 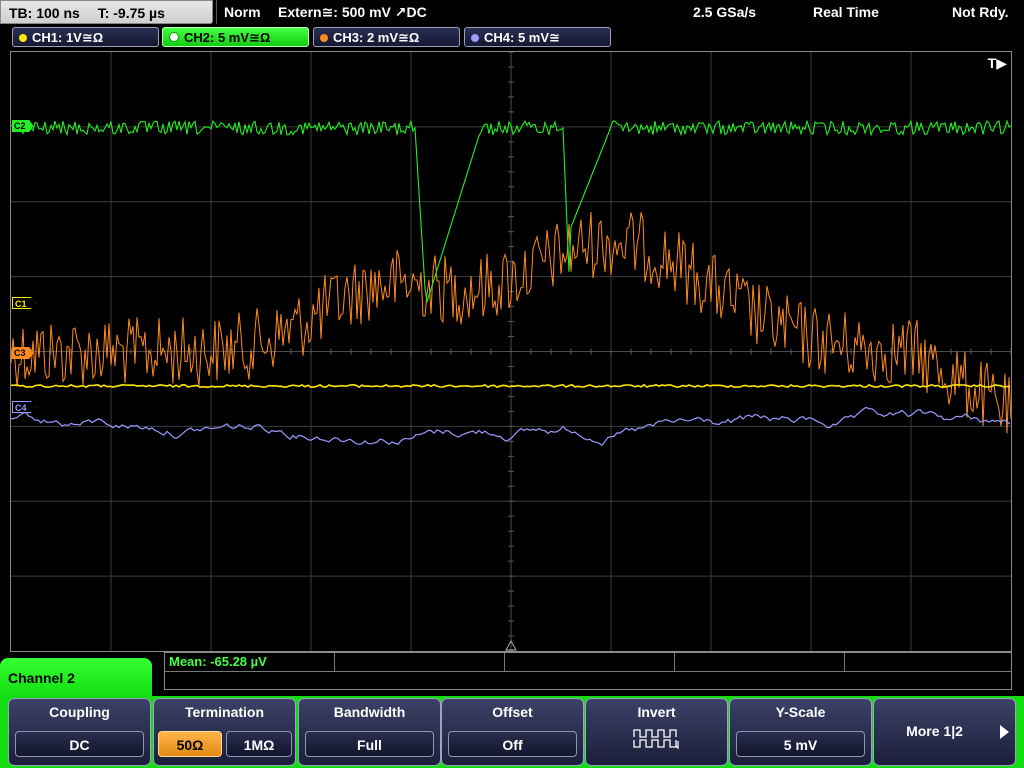 I want to click on yscale-softkey: Y-Scale 5 mV, so click(x=800, y=732).